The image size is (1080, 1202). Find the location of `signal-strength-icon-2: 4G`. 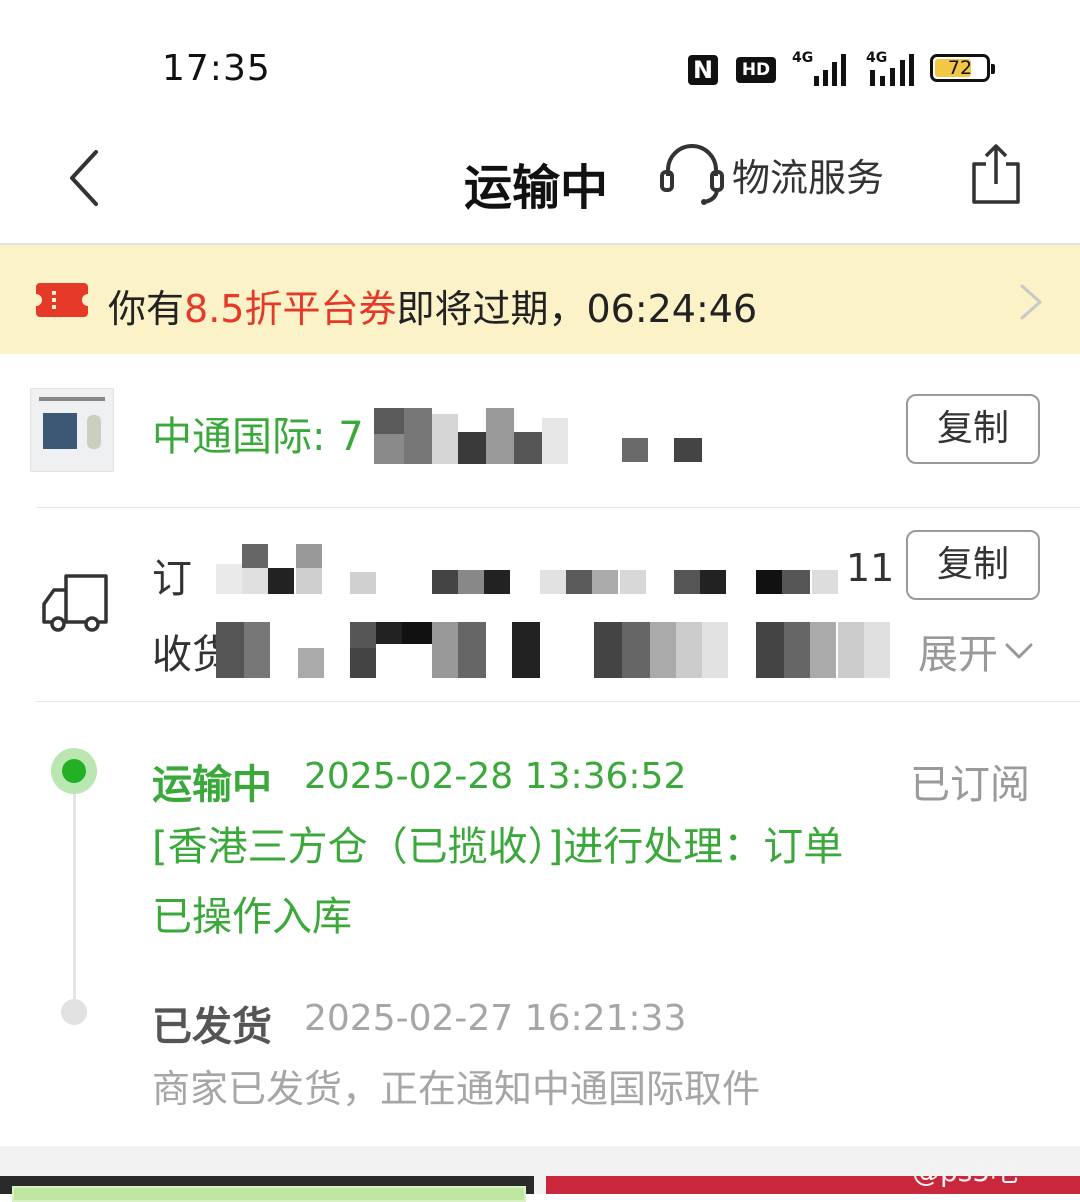

signal-strength-icon-2: 4G is located at coordinates (891, 68).